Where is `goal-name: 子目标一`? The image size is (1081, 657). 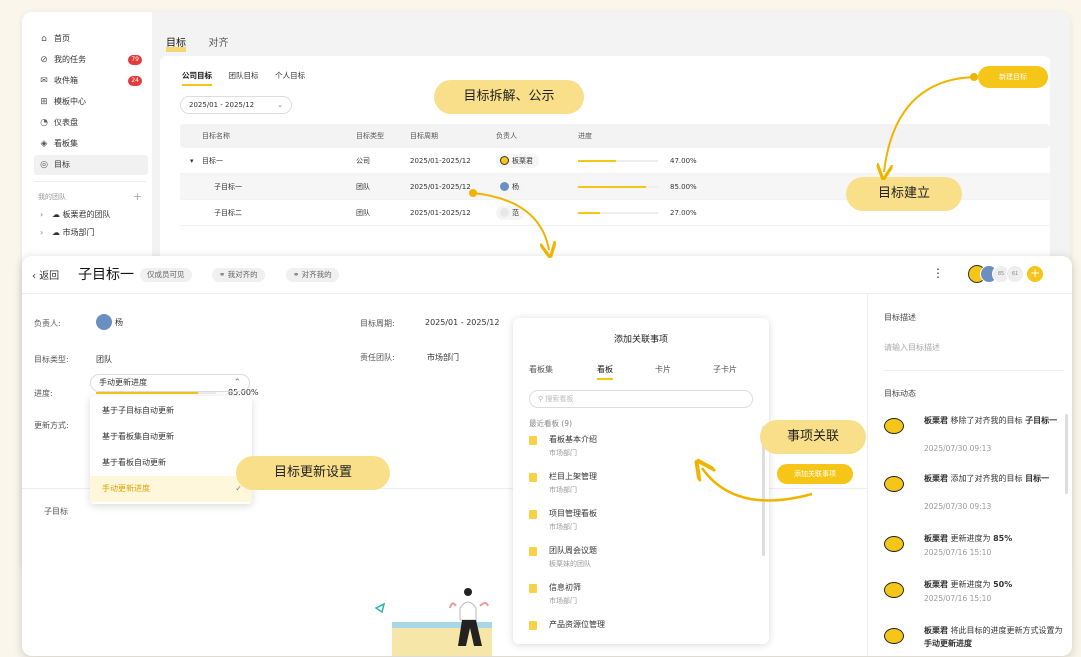 goal-name: 子目标一 is located at coordinates (228, 187).